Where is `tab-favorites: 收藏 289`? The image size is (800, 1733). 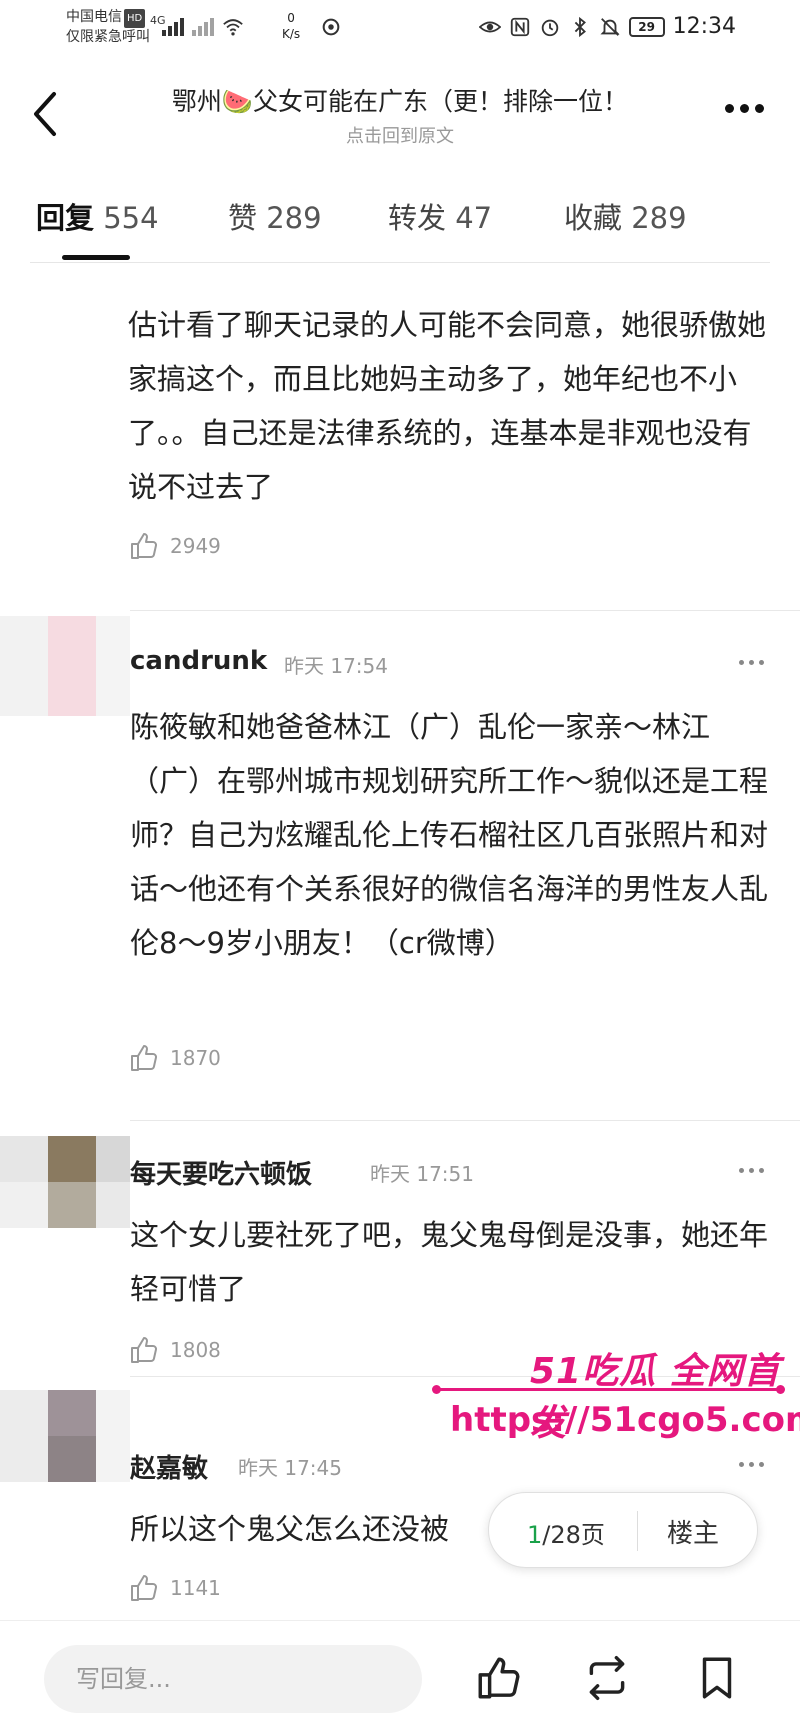
tab-favorites: 收藏 289 is located at coordinates (625, 216).